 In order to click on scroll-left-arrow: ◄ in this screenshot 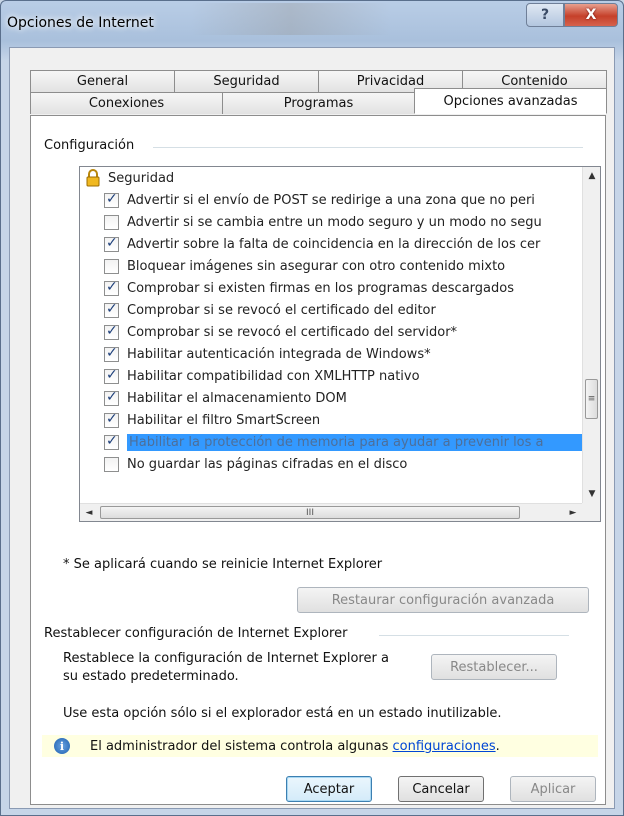, I will do `click(89, 512)`.